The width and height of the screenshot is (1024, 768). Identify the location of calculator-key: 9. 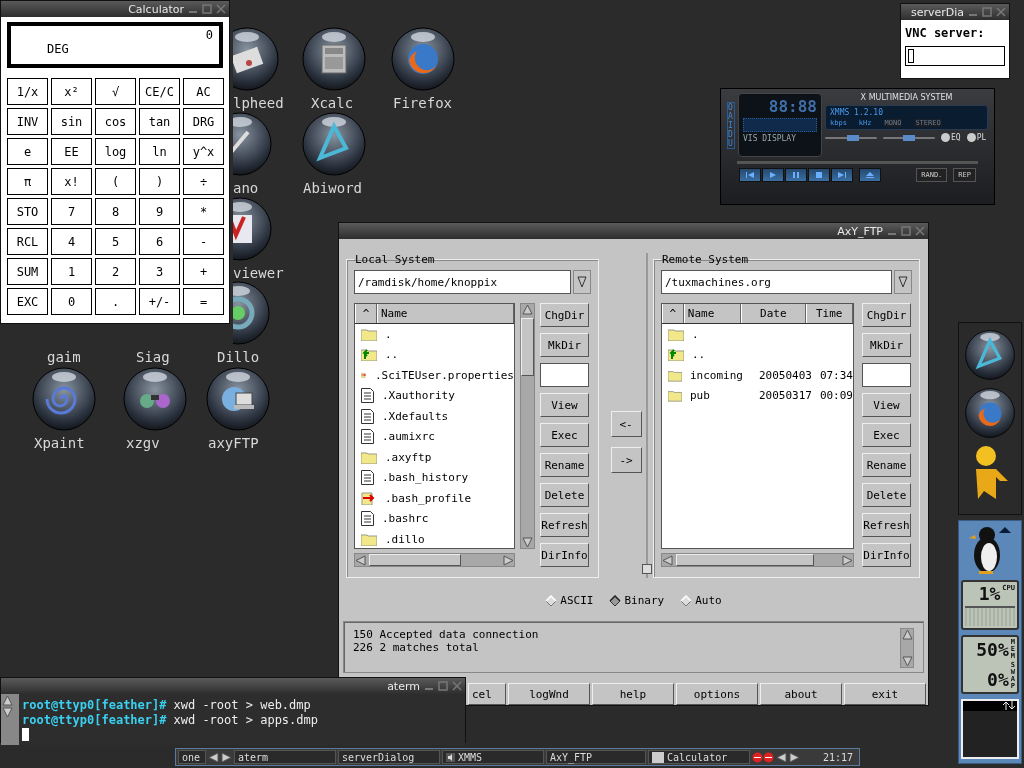
(159, 211).